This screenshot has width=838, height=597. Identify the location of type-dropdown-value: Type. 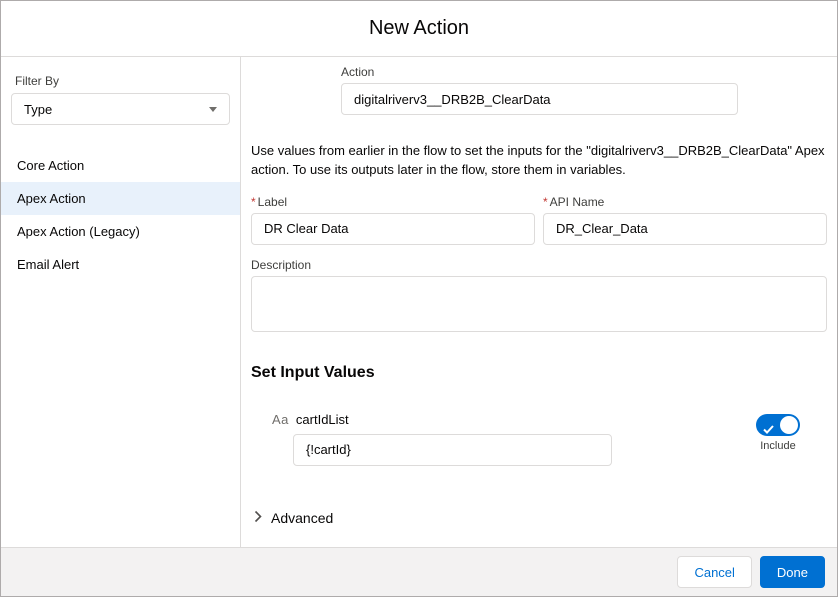
(38, 109).